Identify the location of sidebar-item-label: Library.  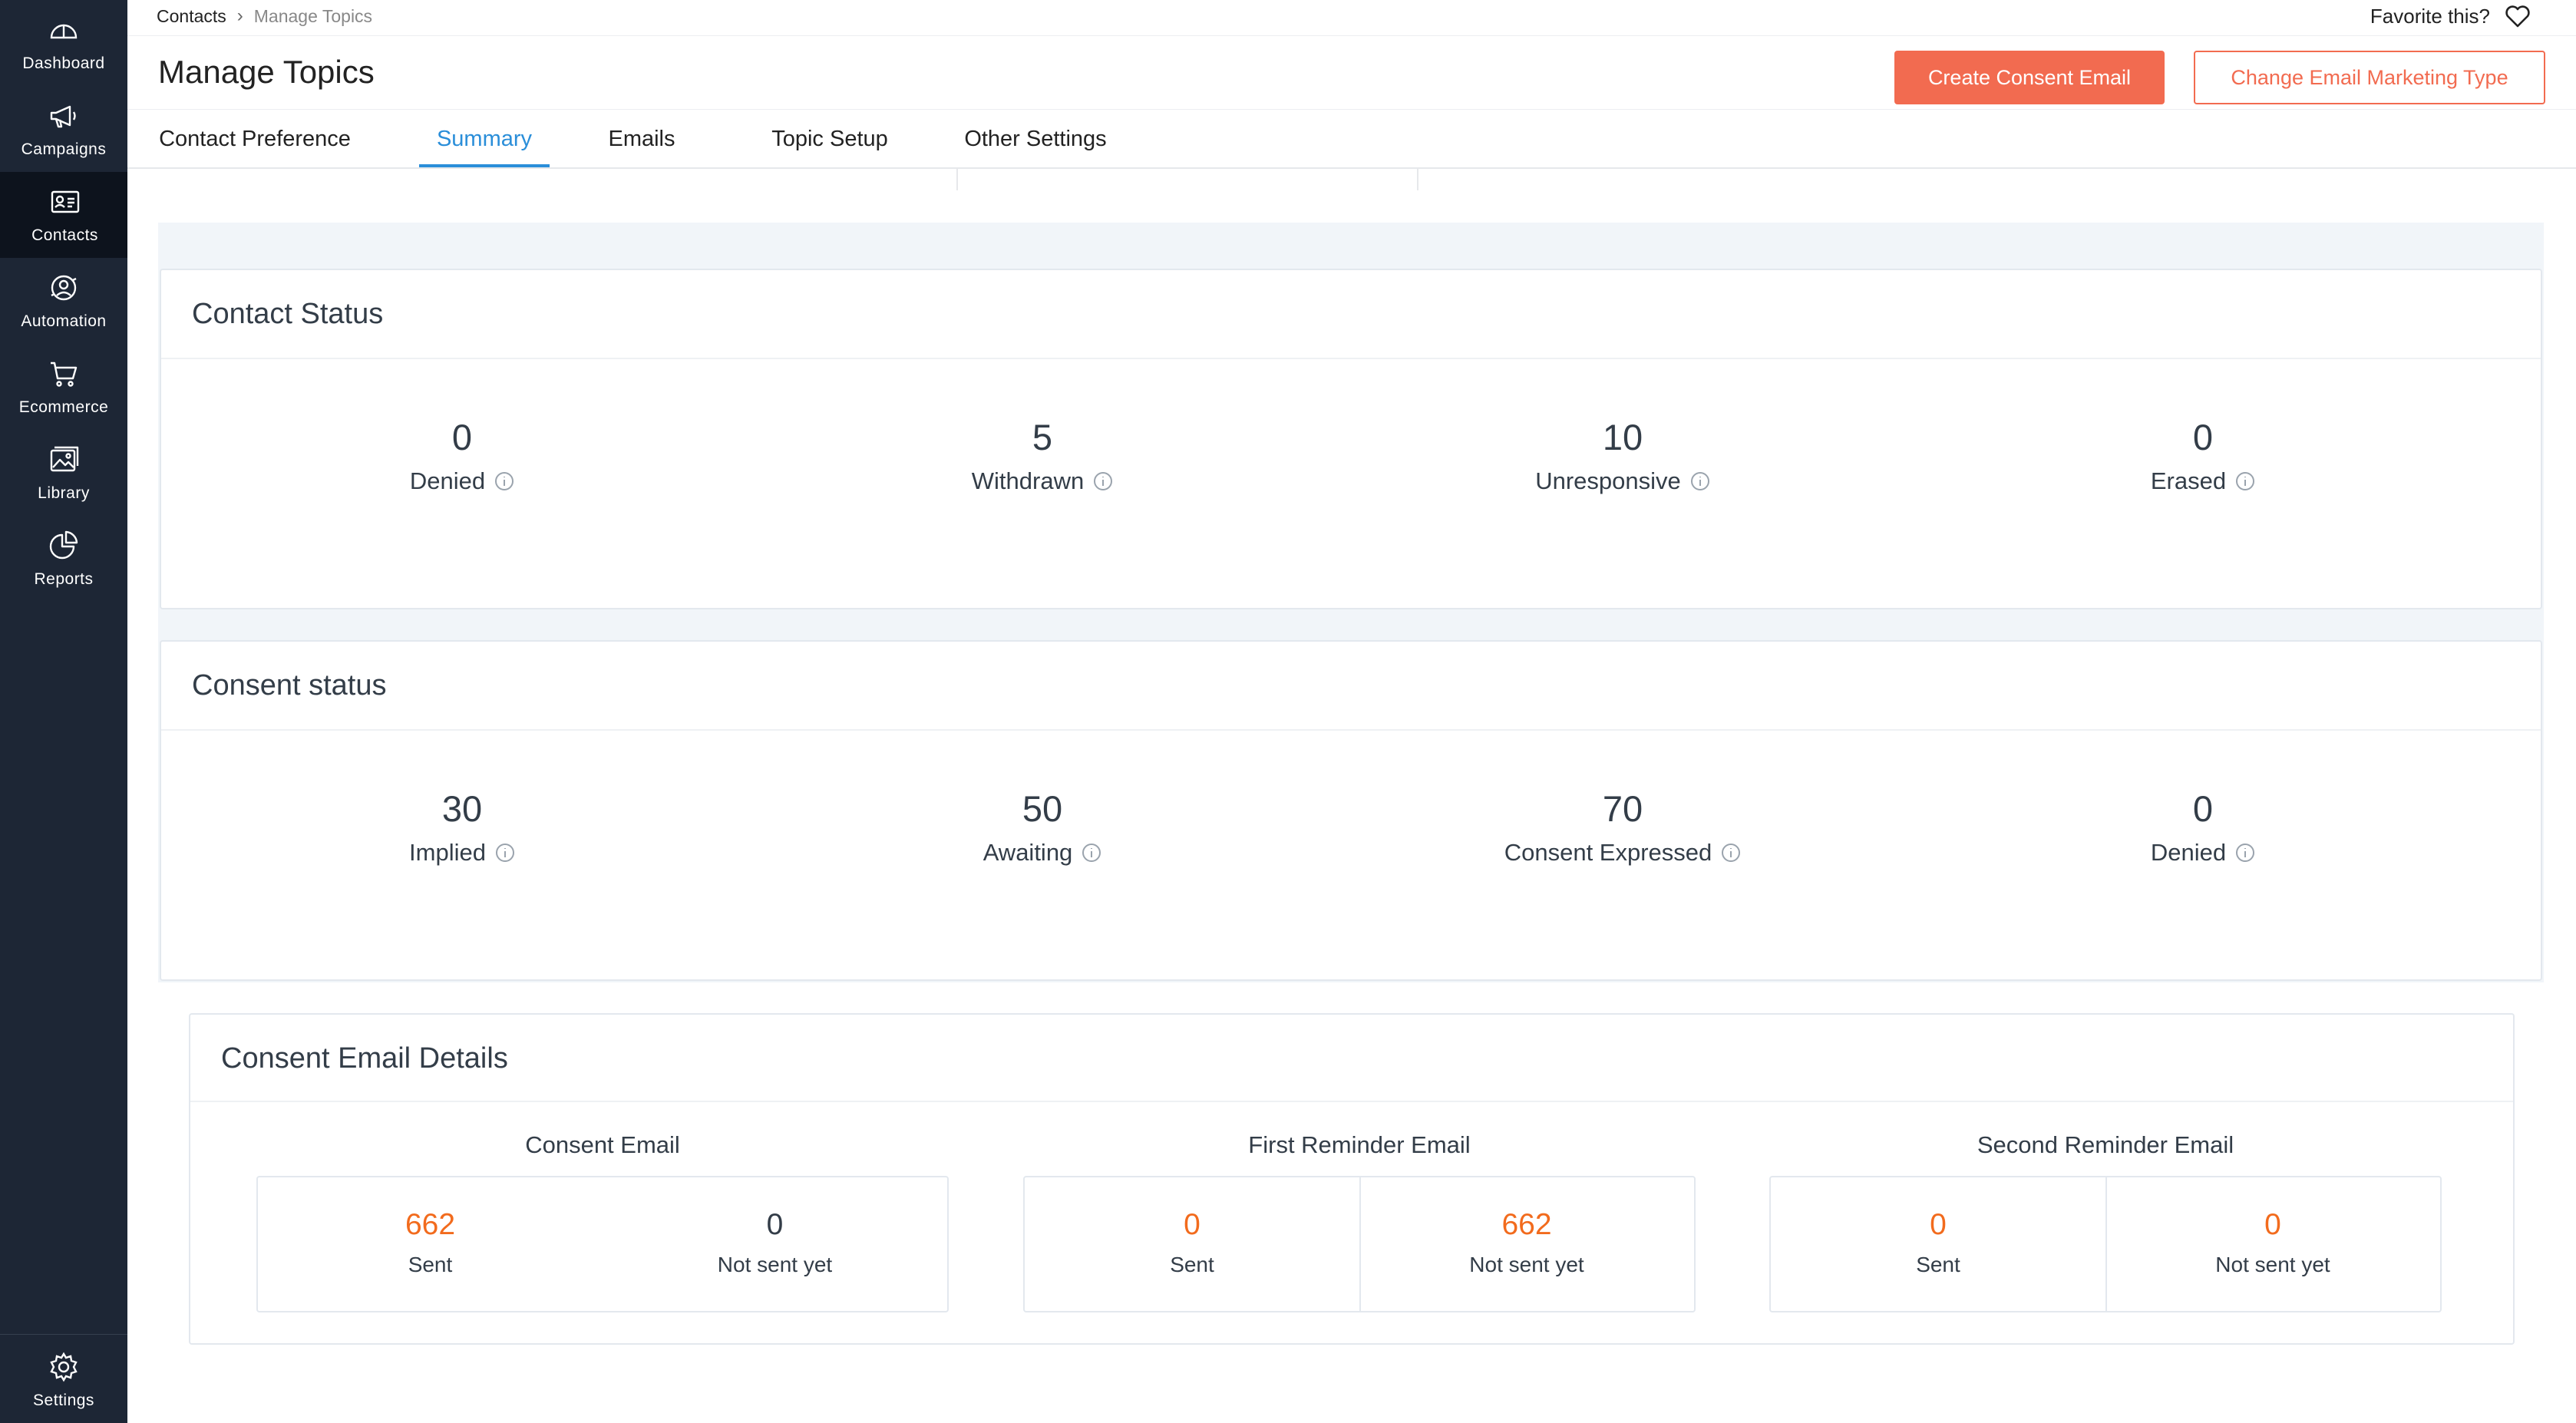
(64, 493).